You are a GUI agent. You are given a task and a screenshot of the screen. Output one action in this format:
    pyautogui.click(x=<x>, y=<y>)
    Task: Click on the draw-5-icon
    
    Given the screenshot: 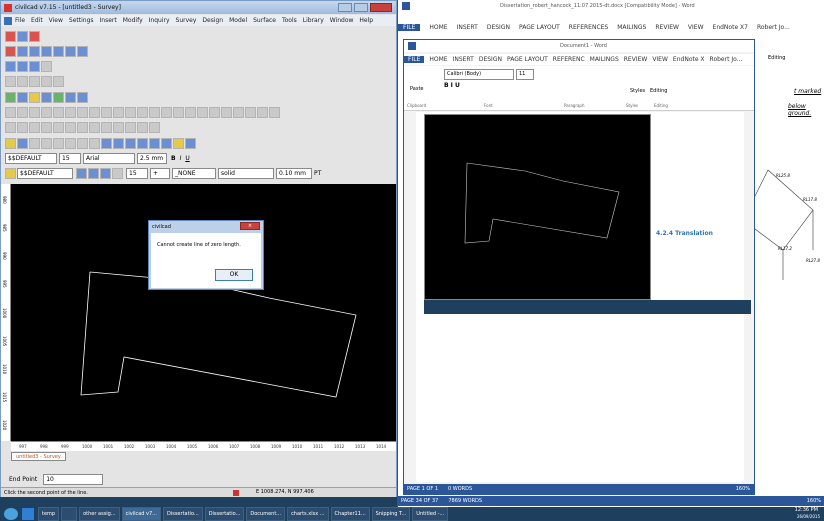 What is the action you would take?
    pyautogui.click(x=58, y=112)
    